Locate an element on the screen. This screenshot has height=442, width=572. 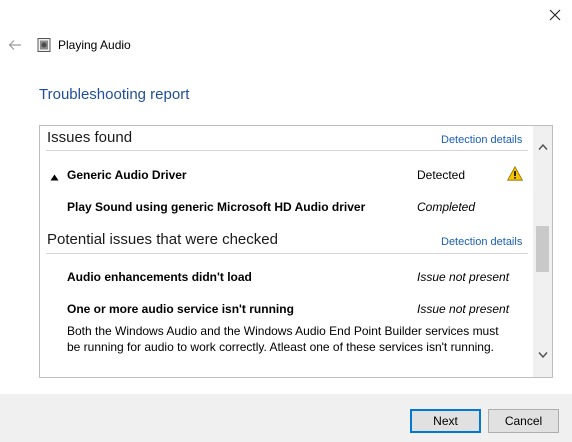
back-arrow-icon is located at coordinates (14, 45).